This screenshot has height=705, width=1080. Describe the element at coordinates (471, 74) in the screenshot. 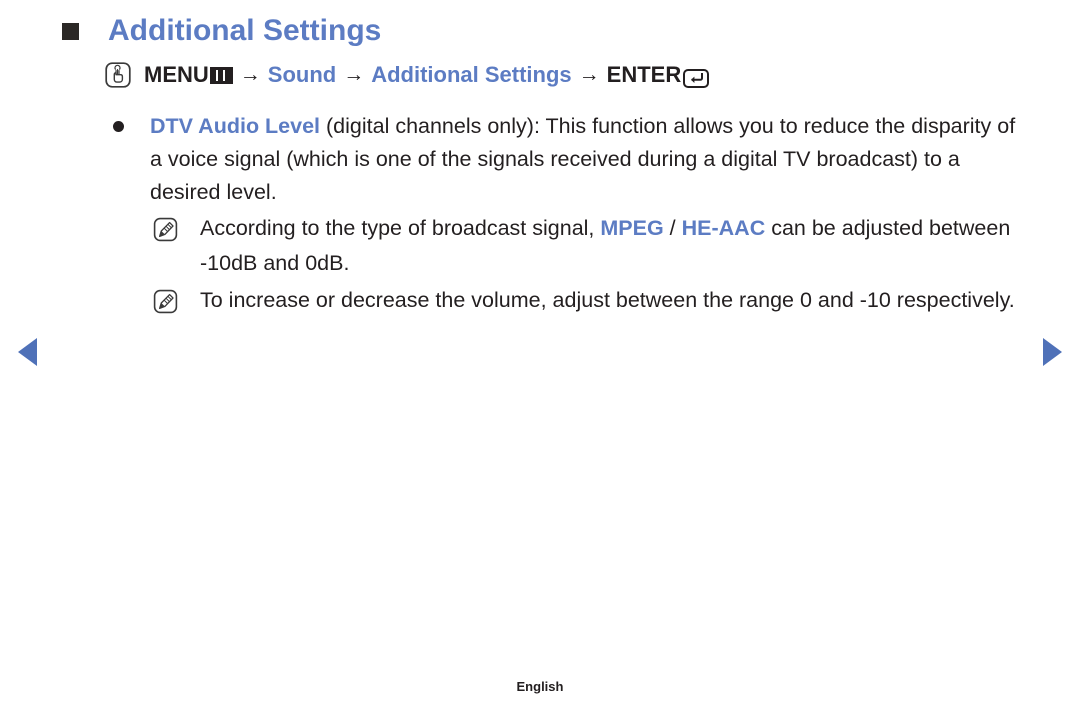

I see `breadcrumb-step-additional-settings: Additional Settings` at that location.